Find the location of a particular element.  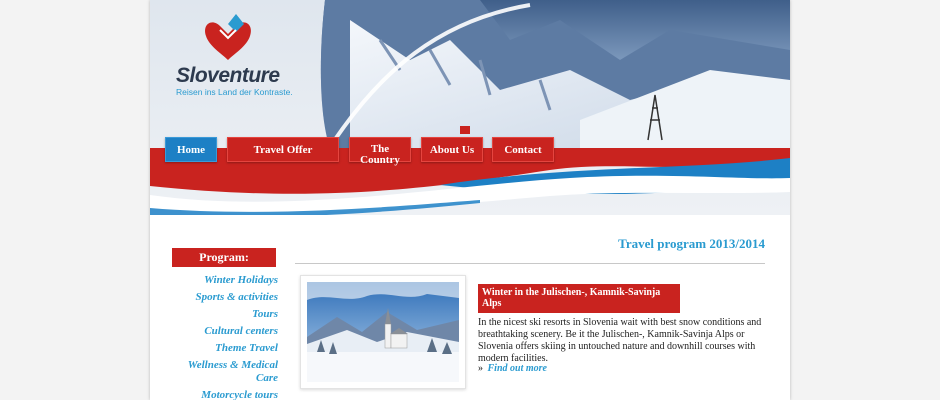

sidebar-item-theme-travel: Theme Travel is located at coordinates (225, 348).